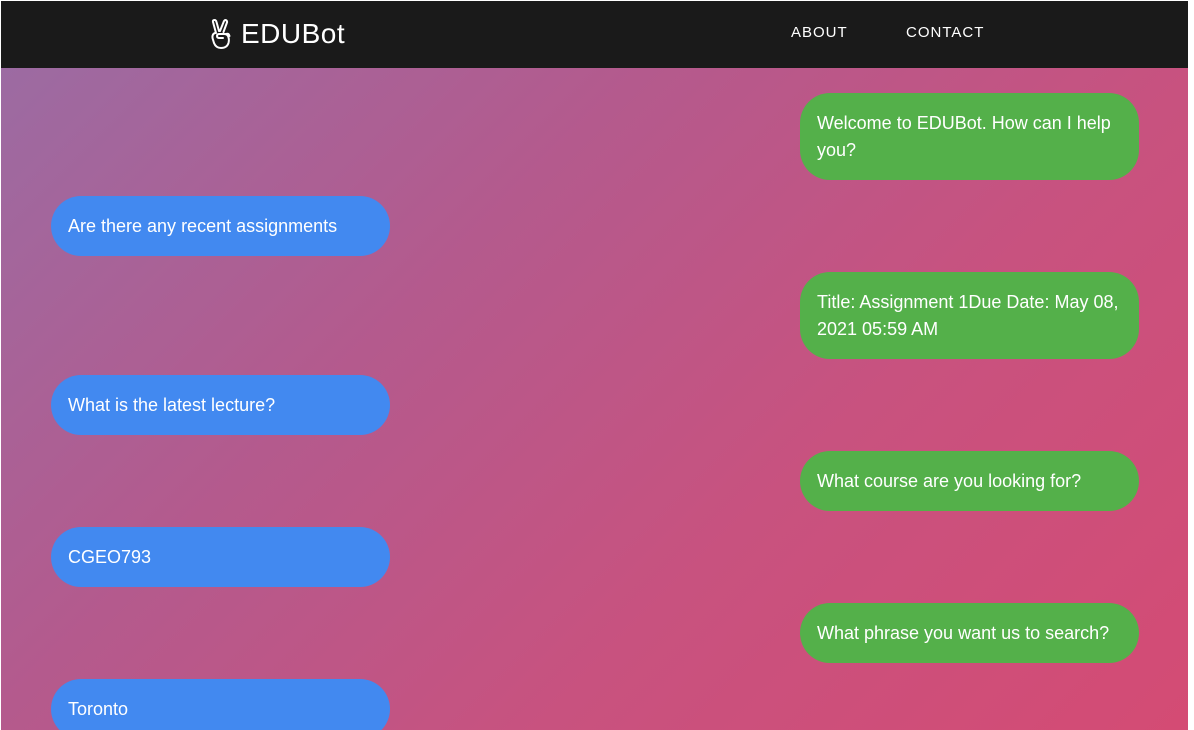 This screenshot has width=1194, height=730. I want to click on bot-message: What phrase you want us to search?, so click(969, 633).